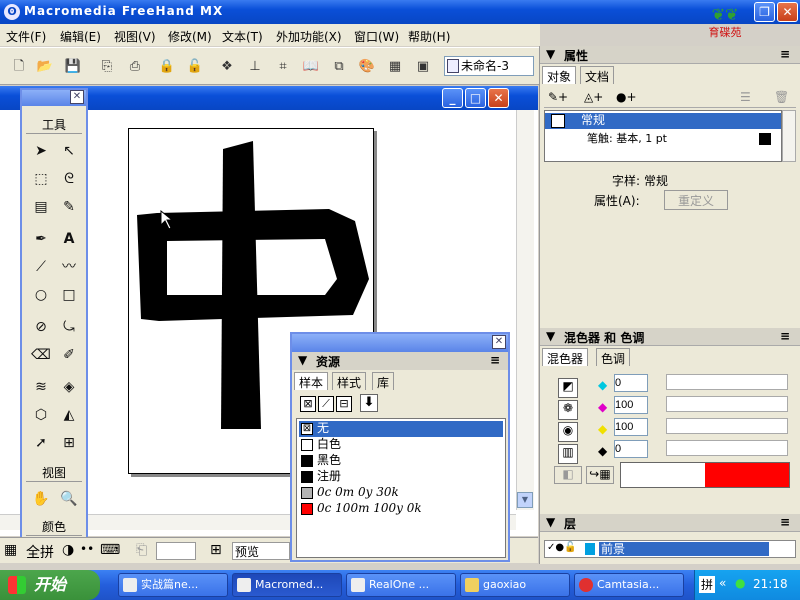  What do you see at coordinates (283, 67) in the screenshot?
I see `transform-icon: ⌗` at bounding box center [283, 67].